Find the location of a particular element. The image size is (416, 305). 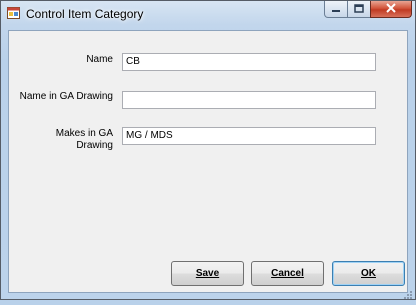

maximize-icon is located at coordinates (359, 9).